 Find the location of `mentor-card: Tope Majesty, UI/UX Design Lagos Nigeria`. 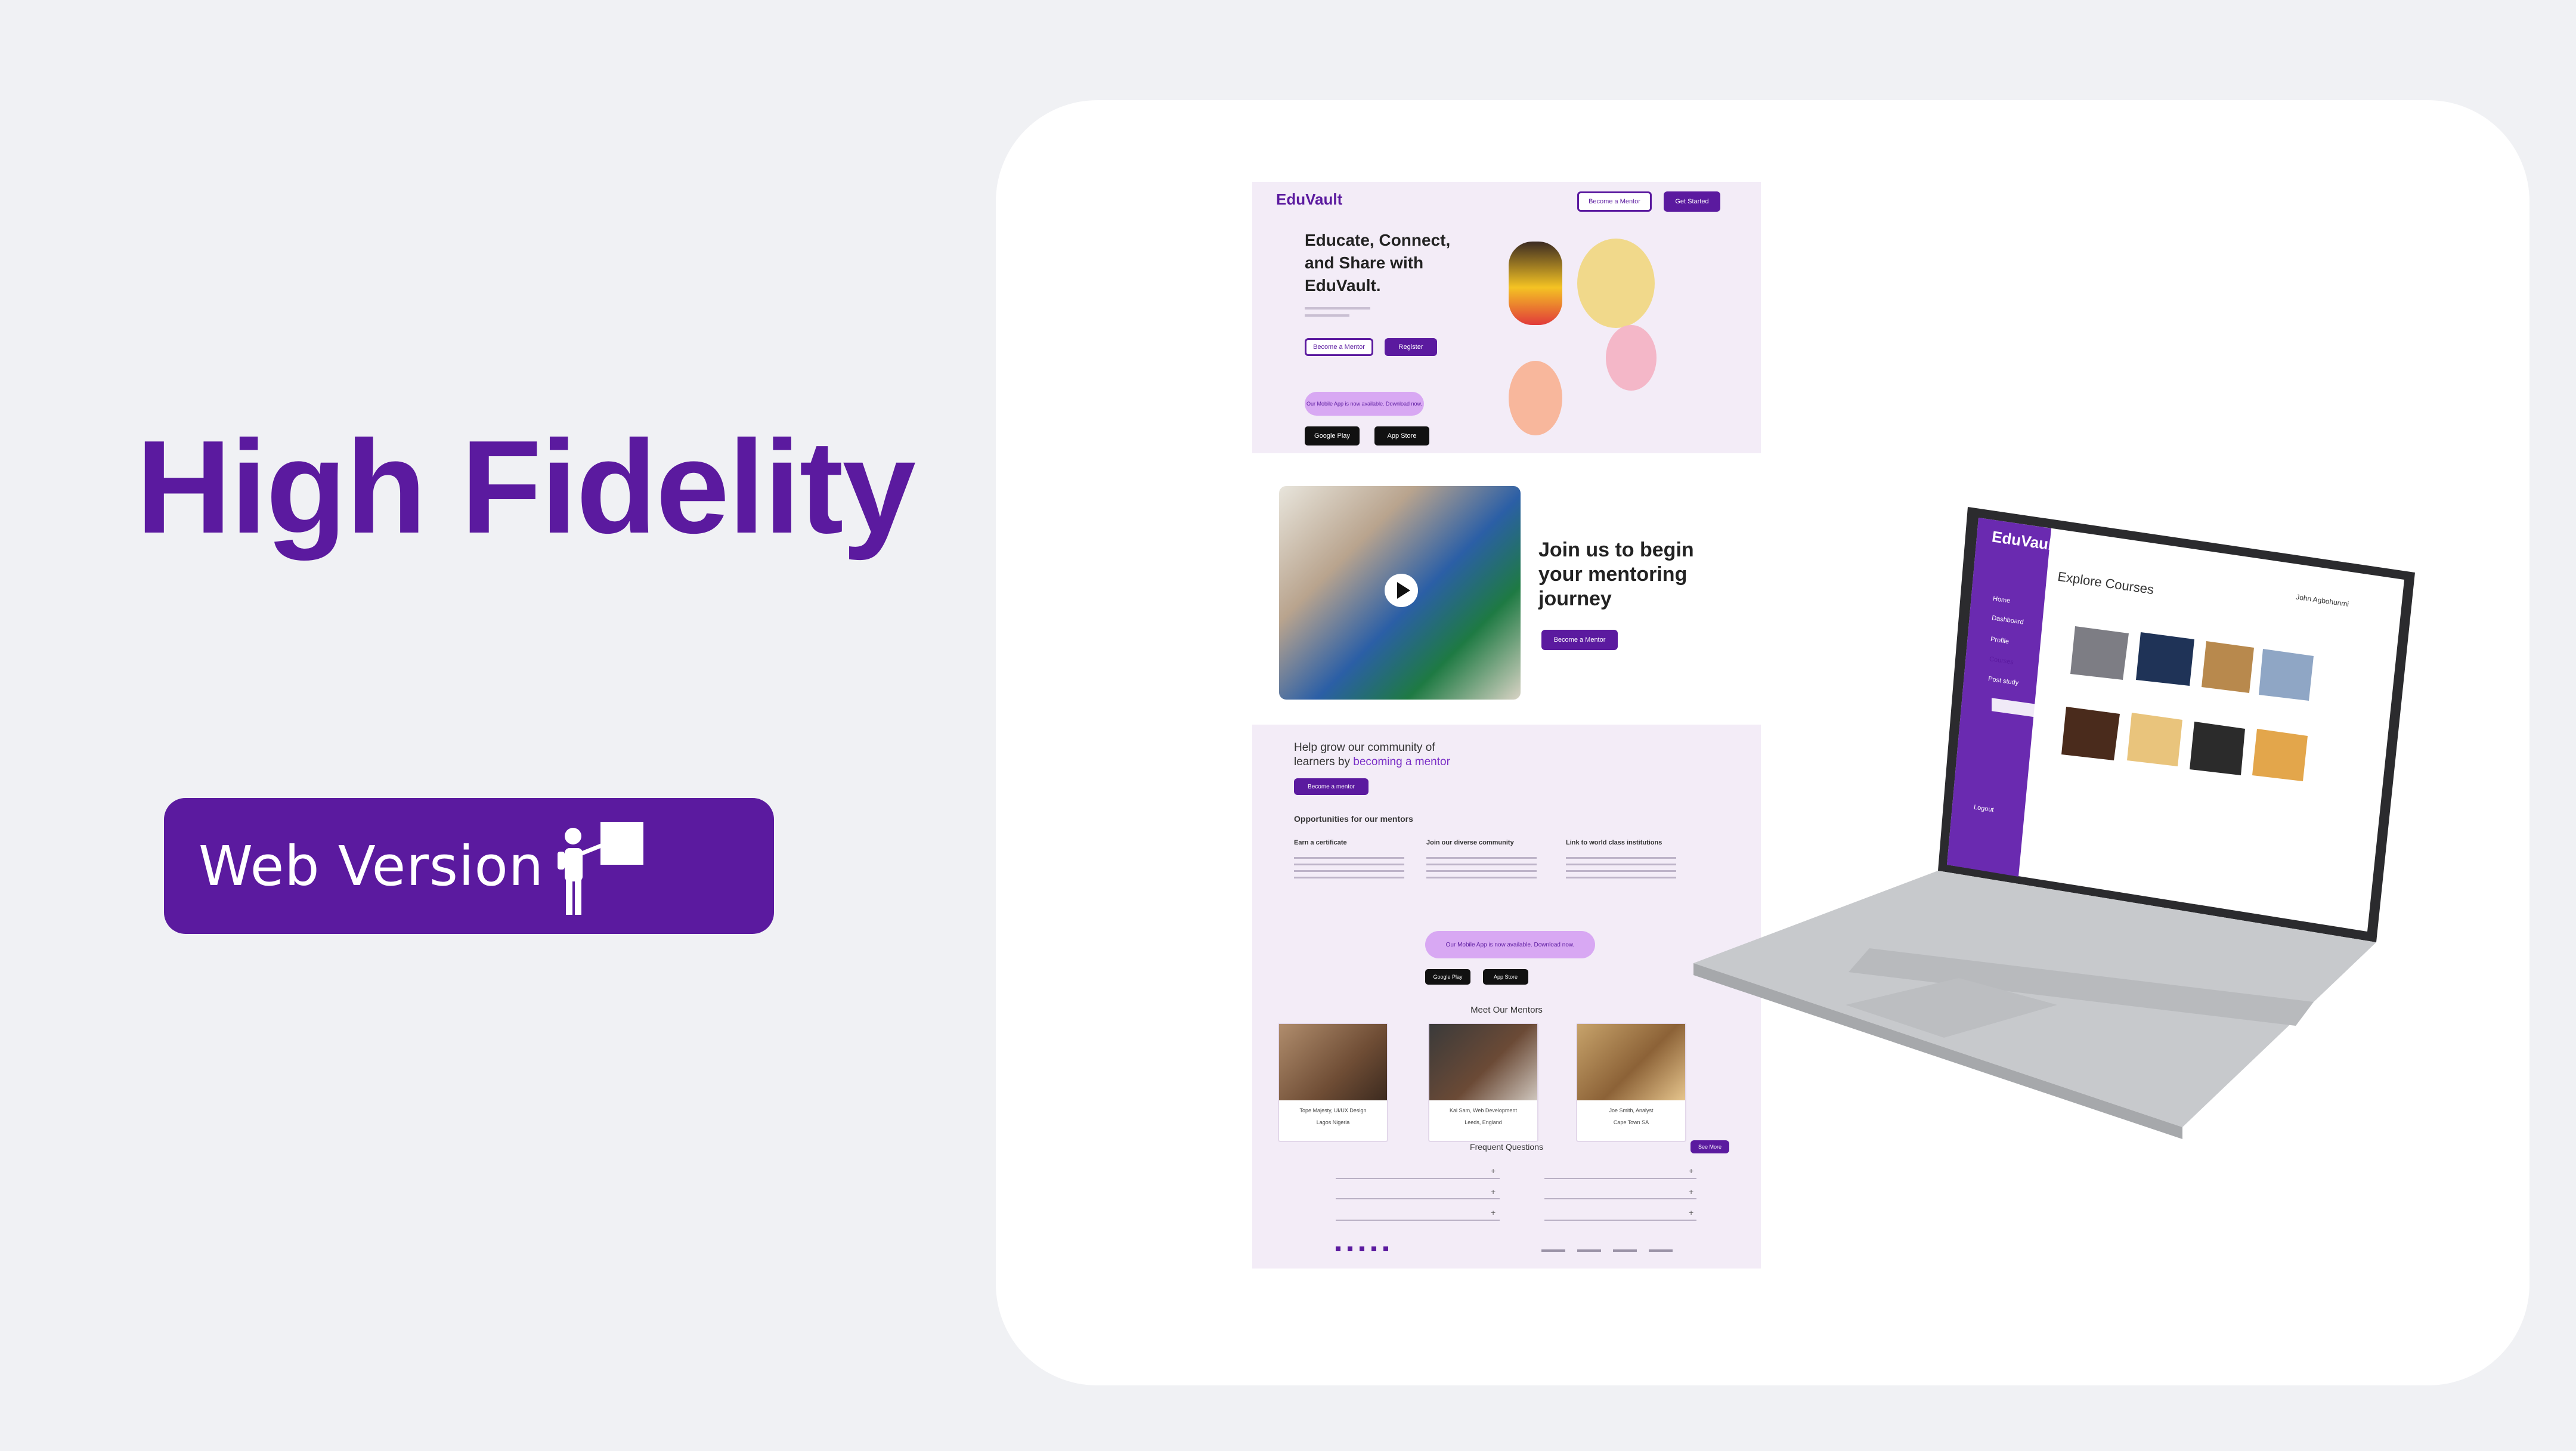

mentor-card: Tope Majesty, UI/UX Design Lagos Nigeria is located at coordinates (1333, 1082).